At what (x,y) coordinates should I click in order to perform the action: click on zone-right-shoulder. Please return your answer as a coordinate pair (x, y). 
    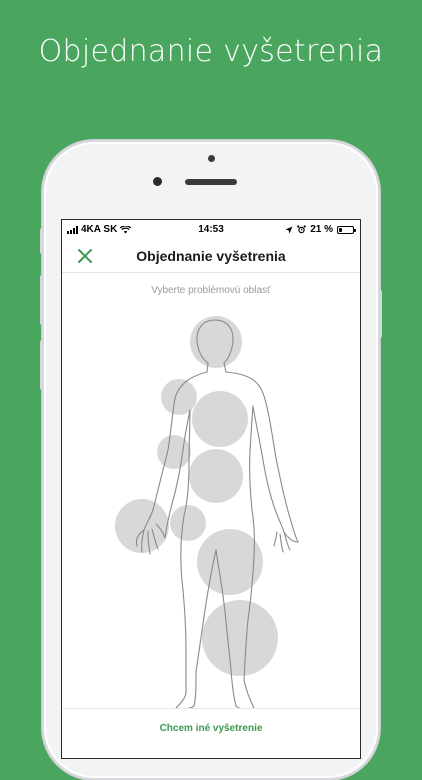
    Looking at the image, I should click on (179, 397).